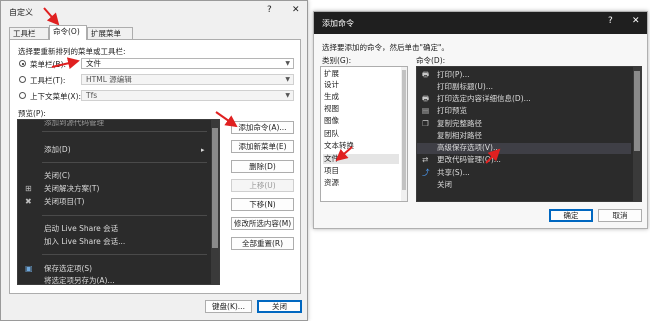 Image resolution: width=650 pixels, height=321 pixels. I want to click on tab-extension-menus: 扩展菜单(E), so click(110, 38).